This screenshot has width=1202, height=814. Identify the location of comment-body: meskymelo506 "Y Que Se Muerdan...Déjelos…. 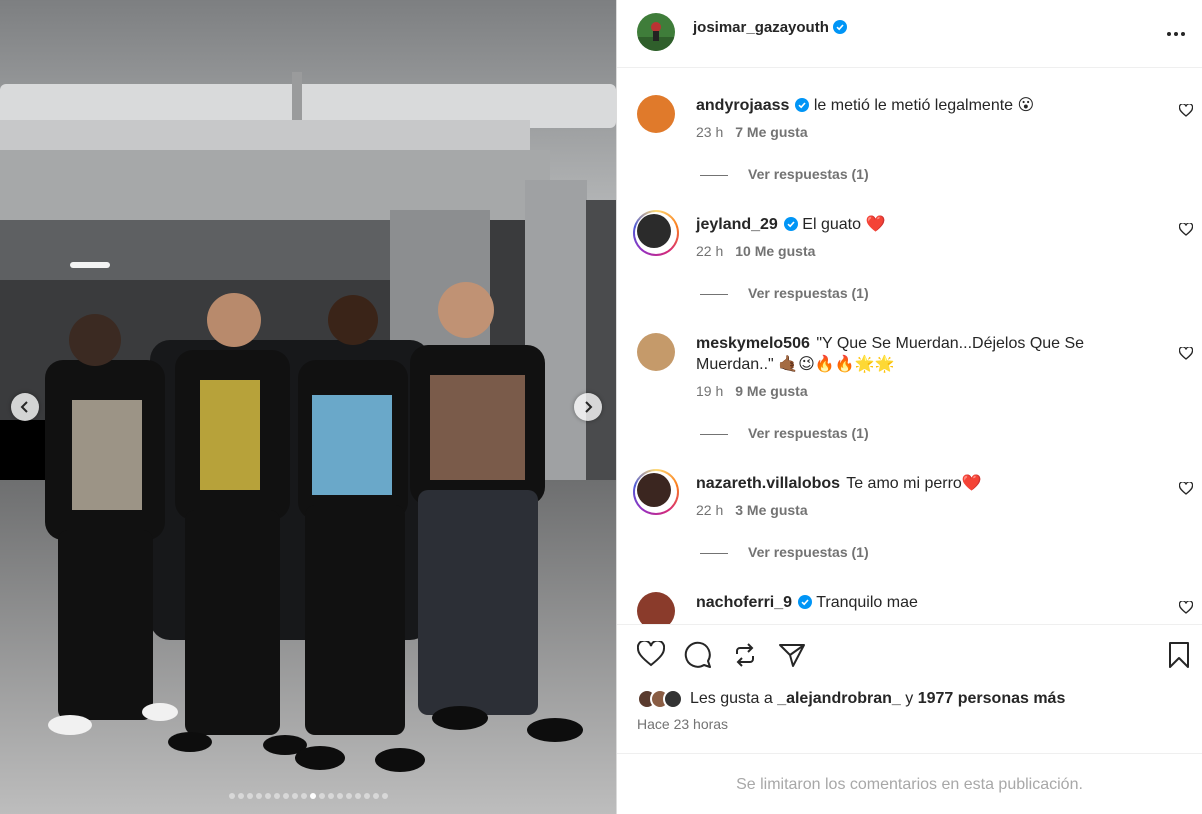
(906, 354).